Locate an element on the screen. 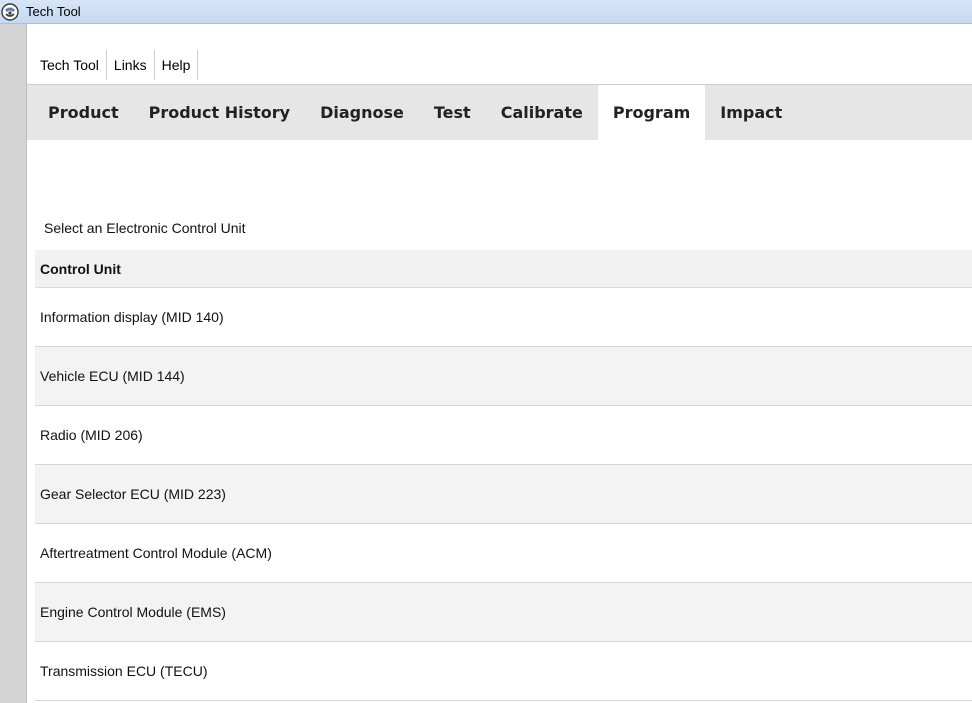 This screenshot has width=972, height=703. tab-diagnose: Diagnose is located at coordinates (362, 112).